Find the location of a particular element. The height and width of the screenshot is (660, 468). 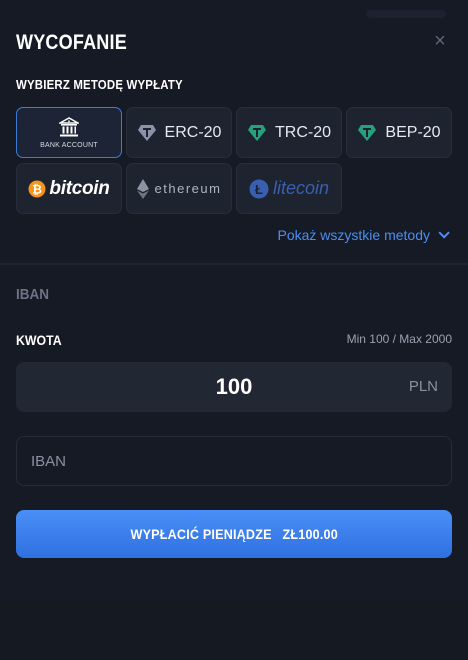

withdraw-amount-text: ZŁ100.00 is located at coordinates (310, 534).